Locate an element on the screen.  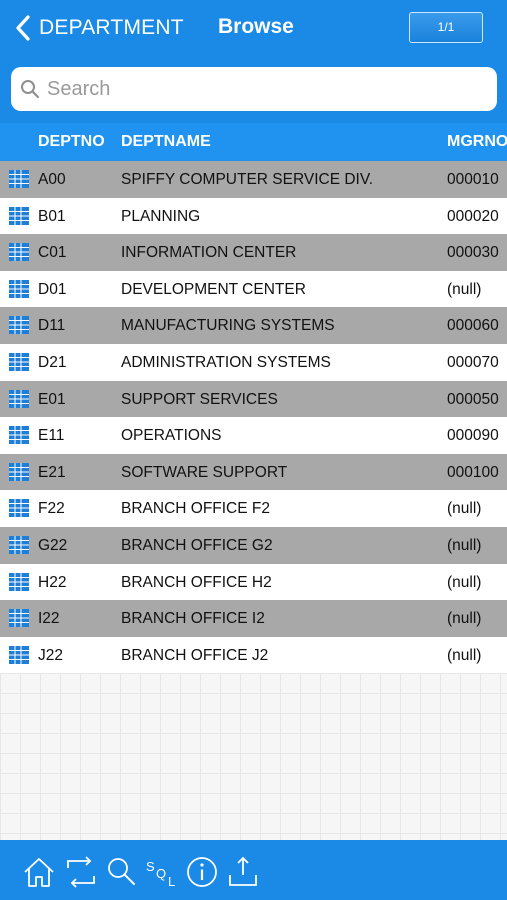
cell-mgrno: 000010 is located at coordinates (473, 179).